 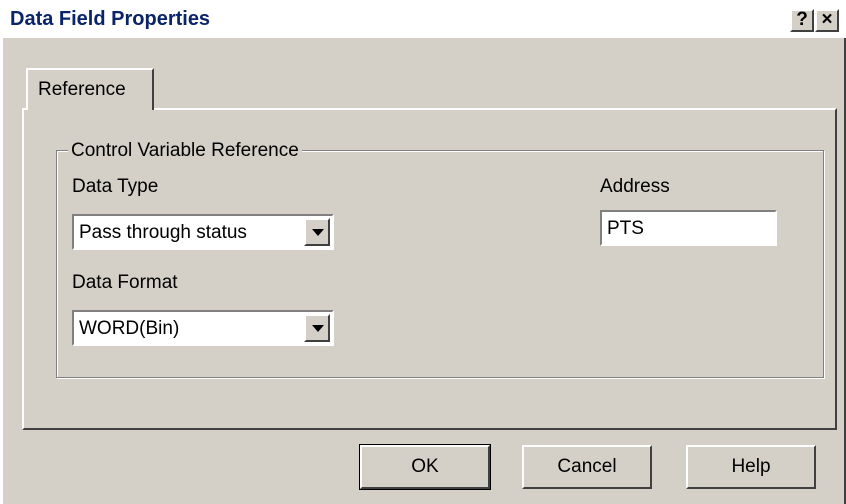 What do you see at coordinates (115, 186) in the screenshot?
I see `data-type-label: Data Type` at bounding box center [115, 186].